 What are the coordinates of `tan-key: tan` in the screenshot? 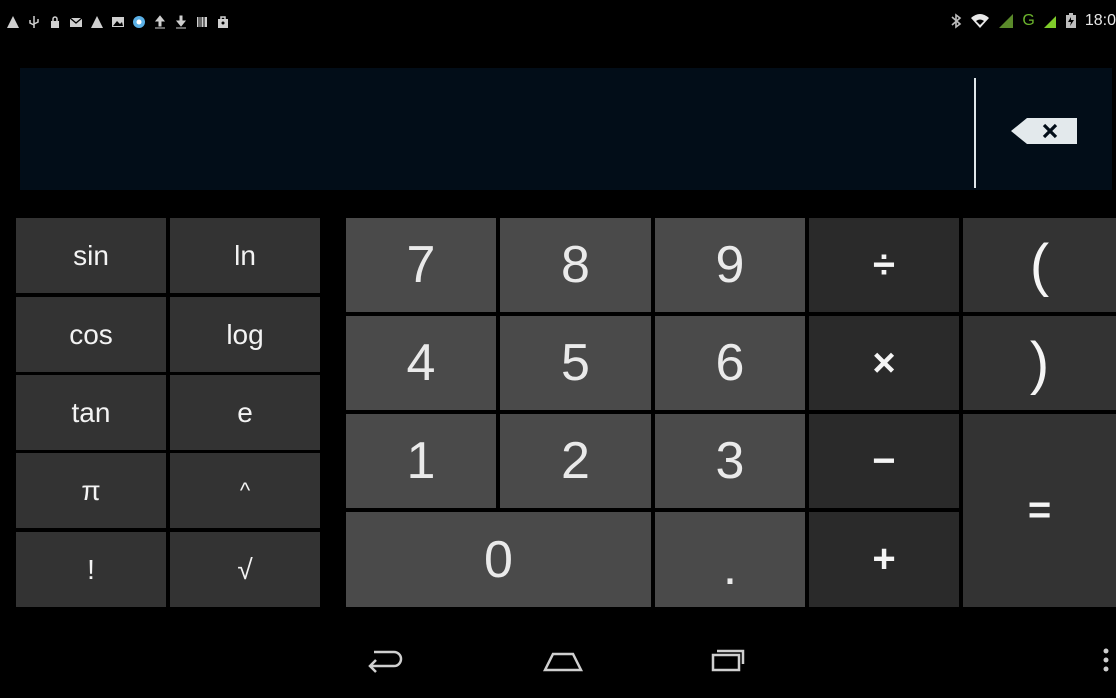 It's located at (91, 412).